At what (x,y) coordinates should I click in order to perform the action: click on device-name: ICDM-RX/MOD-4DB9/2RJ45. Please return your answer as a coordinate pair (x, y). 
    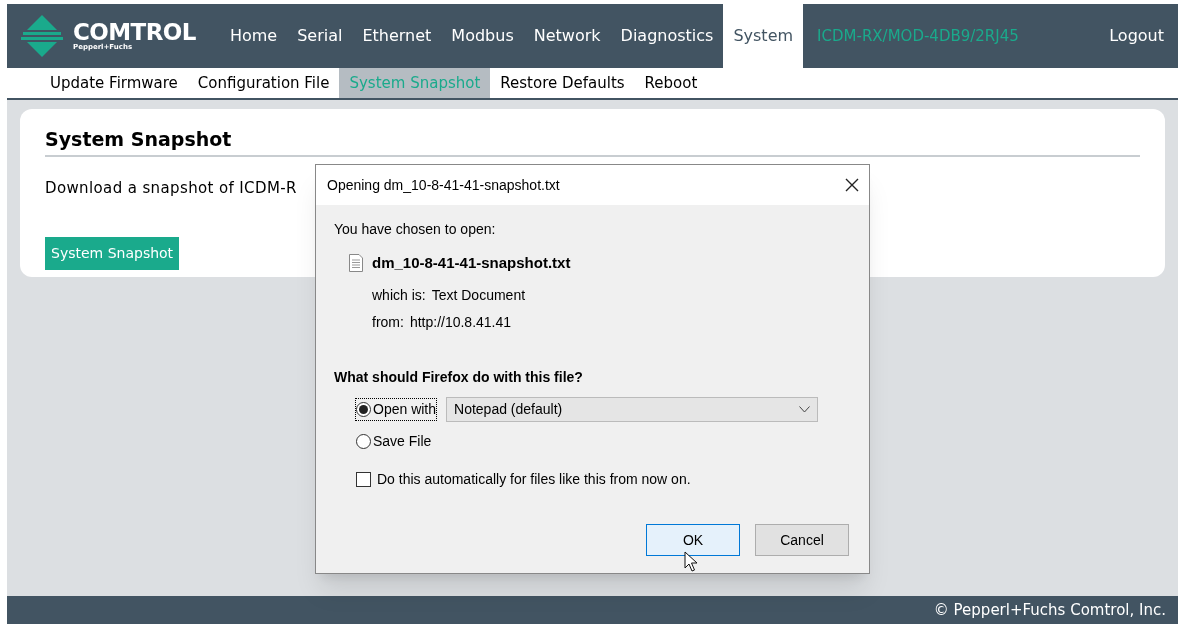
    Looking at the image, I should click on (918, 36).